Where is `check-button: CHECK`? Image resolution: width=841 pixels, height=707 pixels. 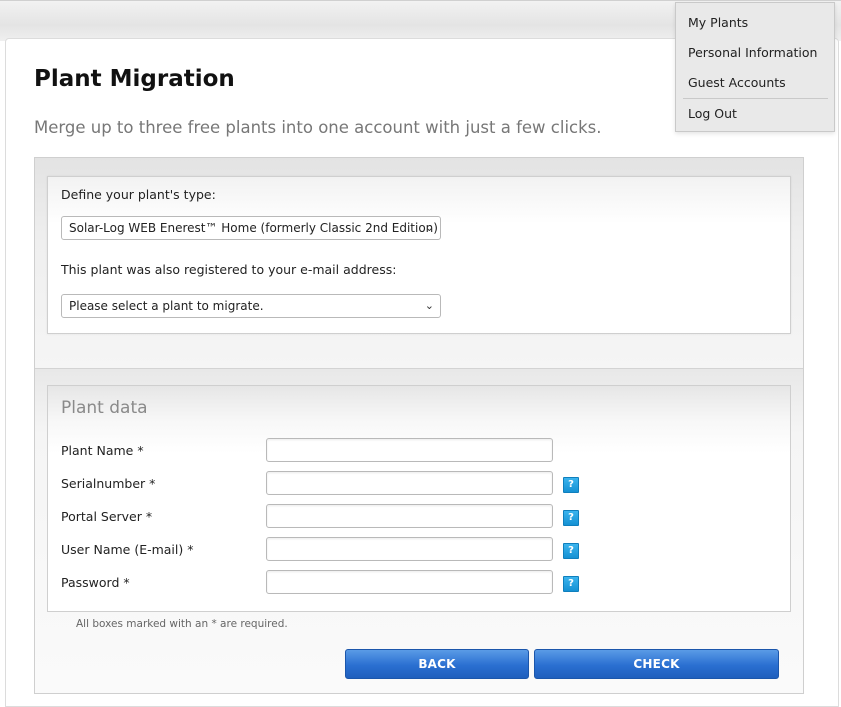
check-button: CHECK is located at coordinates (656, 664).